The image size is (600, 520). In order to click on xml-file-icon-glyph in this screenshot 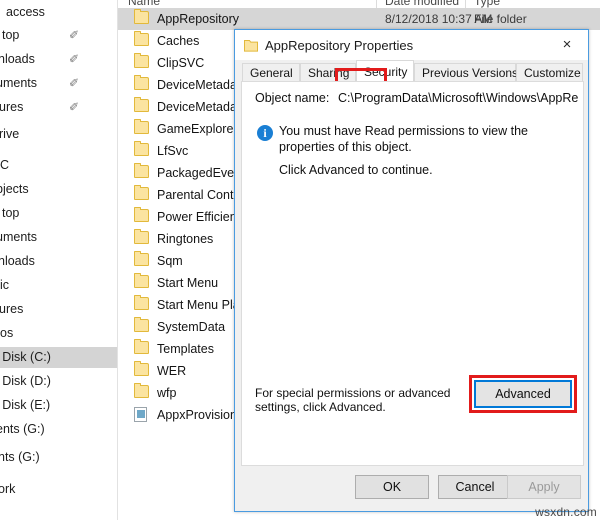, I will do `click(140, 414)`.